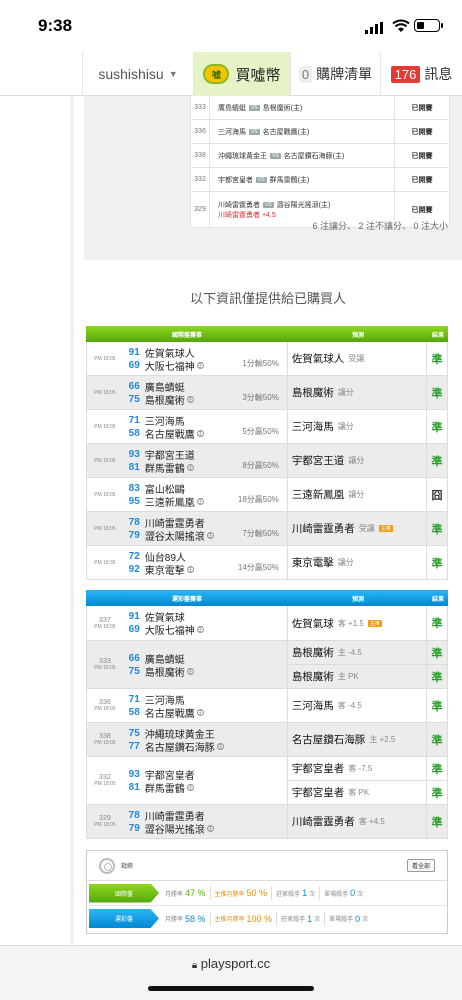  I want to click on pick-cell: 三遠新鳳凰 讓分, so click(357, 494).